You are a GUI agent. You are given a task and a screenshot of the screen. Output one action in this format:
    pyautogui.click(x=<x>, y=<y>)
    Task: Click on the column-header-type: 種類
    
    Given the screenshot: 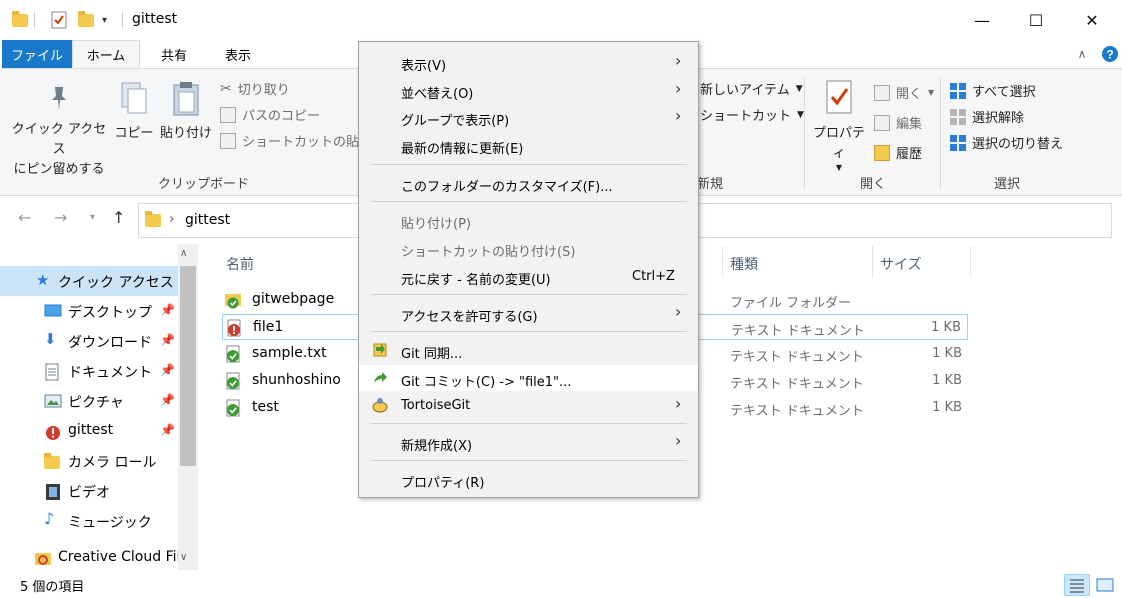 What is the action you would take?
    pyautogui.click(x=744, y=264)
    